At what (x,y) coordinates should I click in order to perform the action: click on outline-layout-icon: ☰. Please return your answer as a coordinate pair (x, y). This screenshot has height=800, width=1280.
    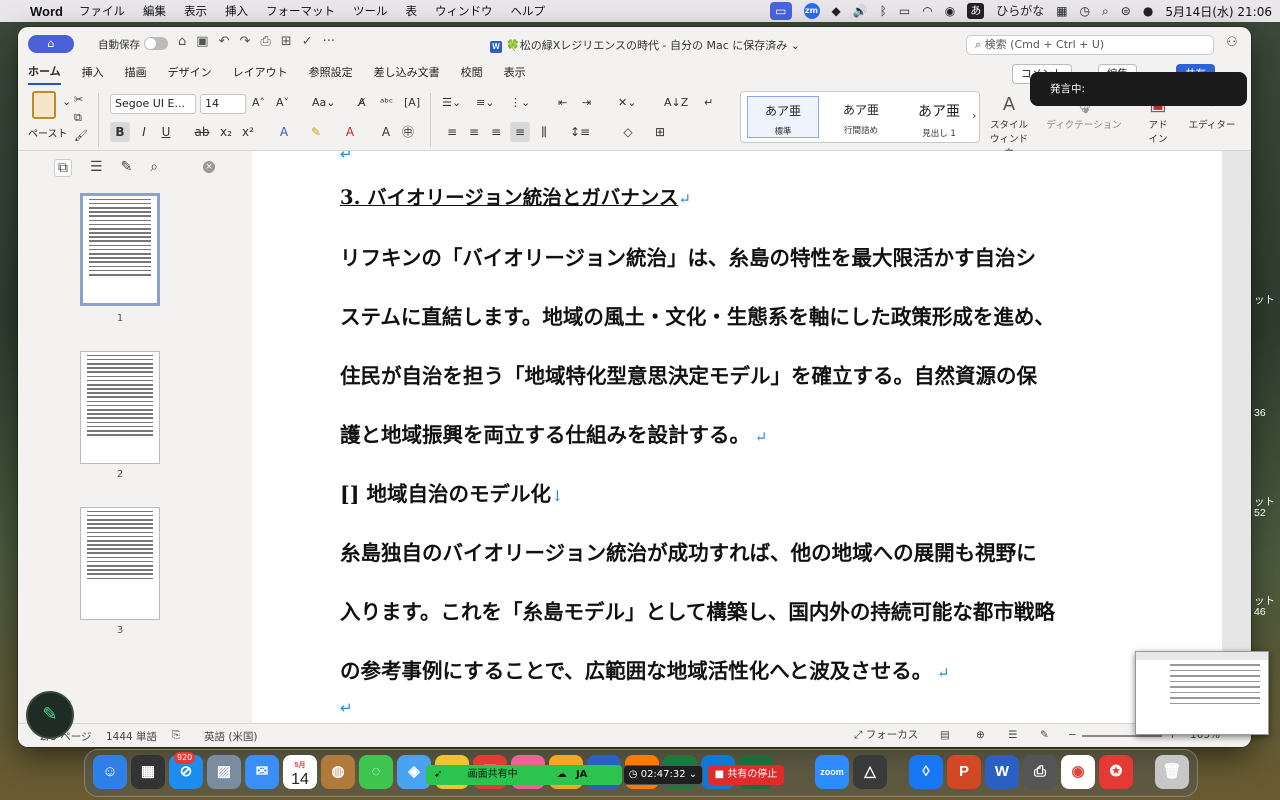
    Looking at the image, I should click on (1012, 735).